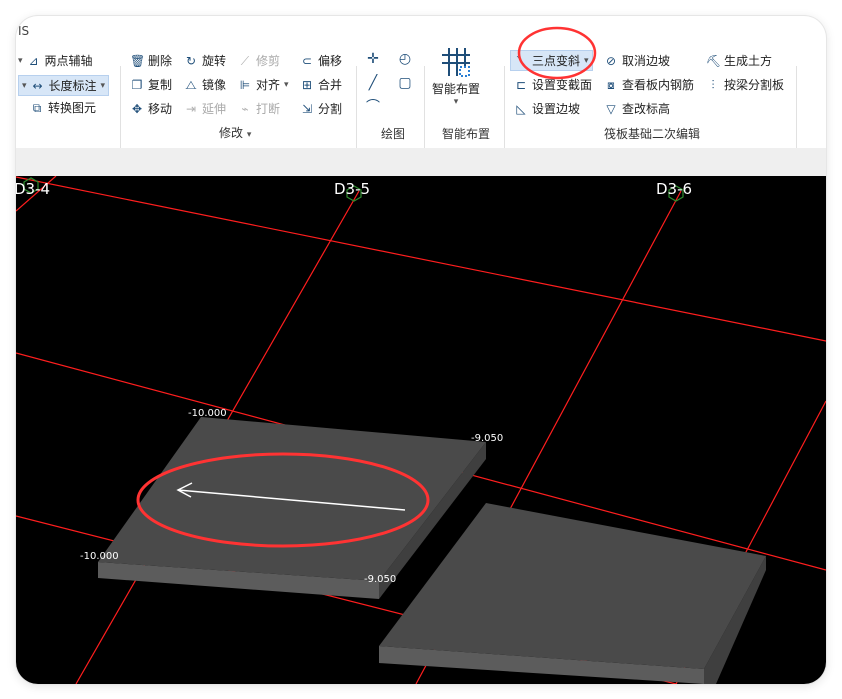  What do you see at coordinates (637, 60) in the screenshot?
I see `cancel-edge-slope-button: ⊘ 取消边坡` at bounding box center [637, 60].